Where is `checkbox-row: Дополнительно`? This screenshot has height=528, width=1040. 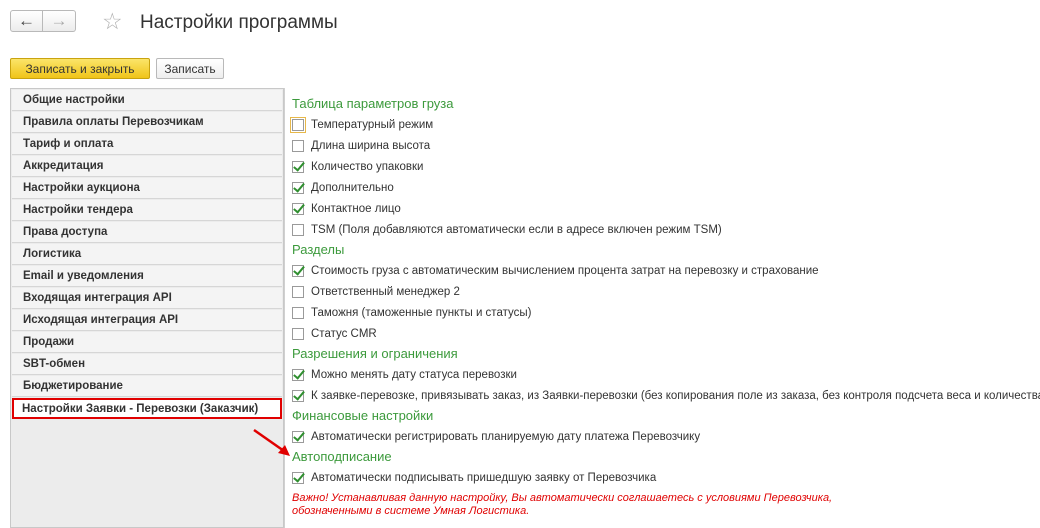 checkbox-row: Дополнительно is located at coordinates (664, 187).